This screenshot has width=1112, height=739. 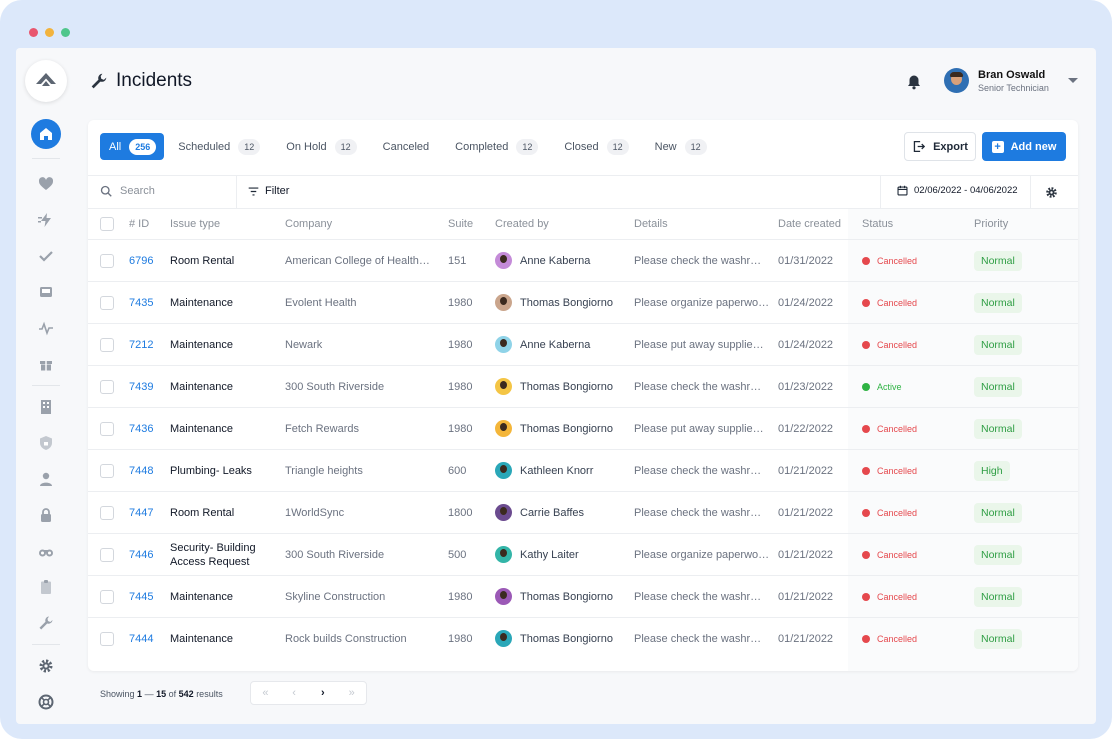 I want to click on sidebar-item-visitors, so click(x=46, y=551).